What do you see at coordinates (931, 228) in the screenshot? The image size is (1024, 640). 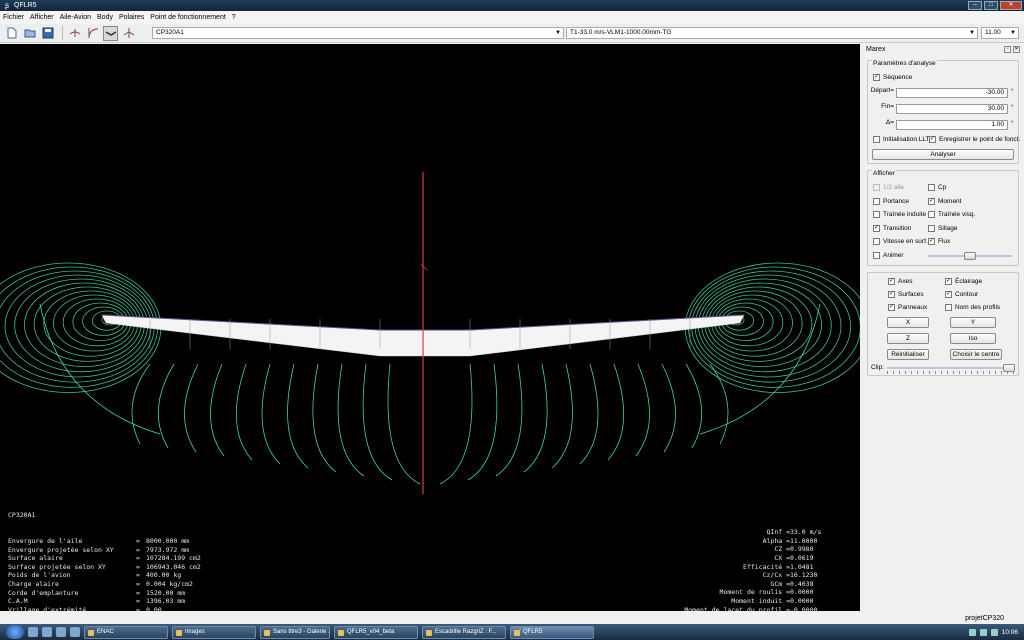 I see `wake-checkbox-box` at bounding box center [931, 228].